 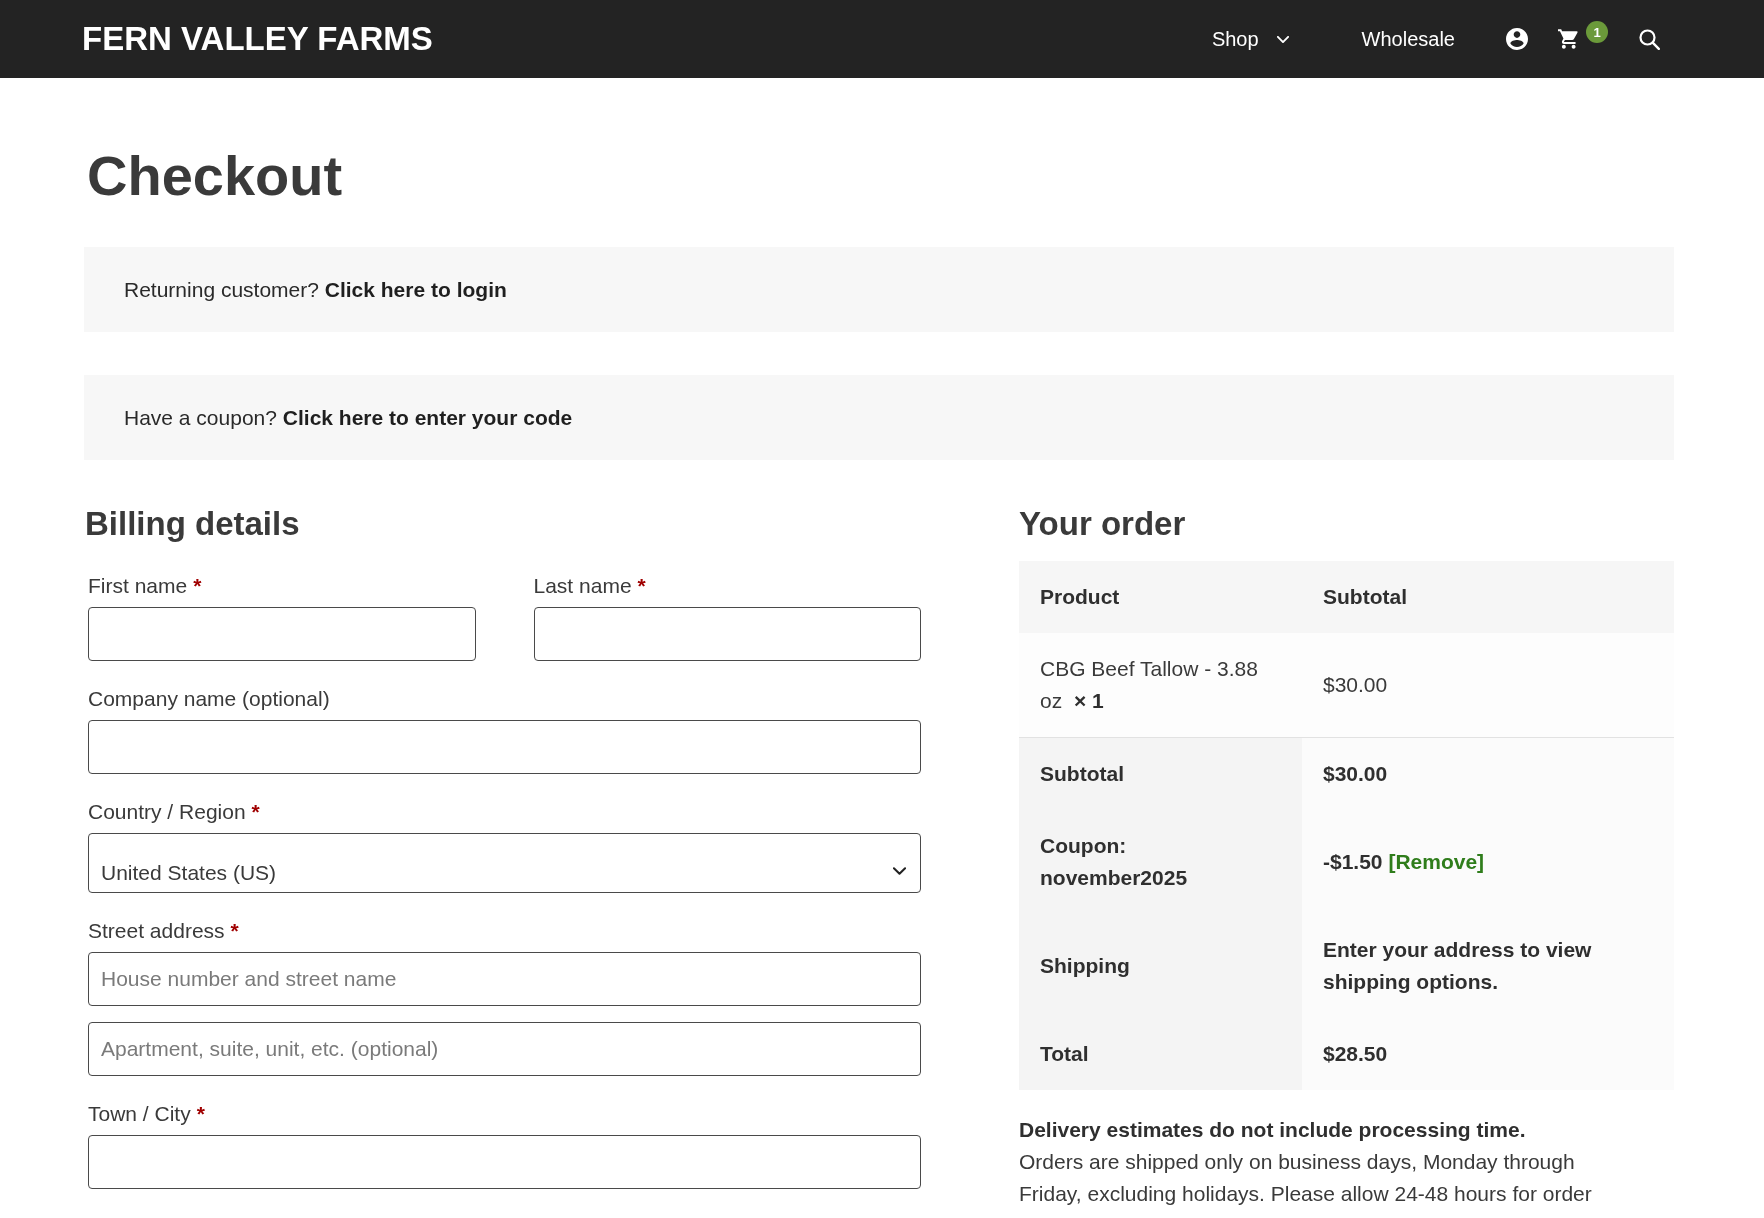 What do you see at coordinates (1488, 774) in the screenshot?
I see `table-cell: $30.00` at bounding box center [1488, 774].